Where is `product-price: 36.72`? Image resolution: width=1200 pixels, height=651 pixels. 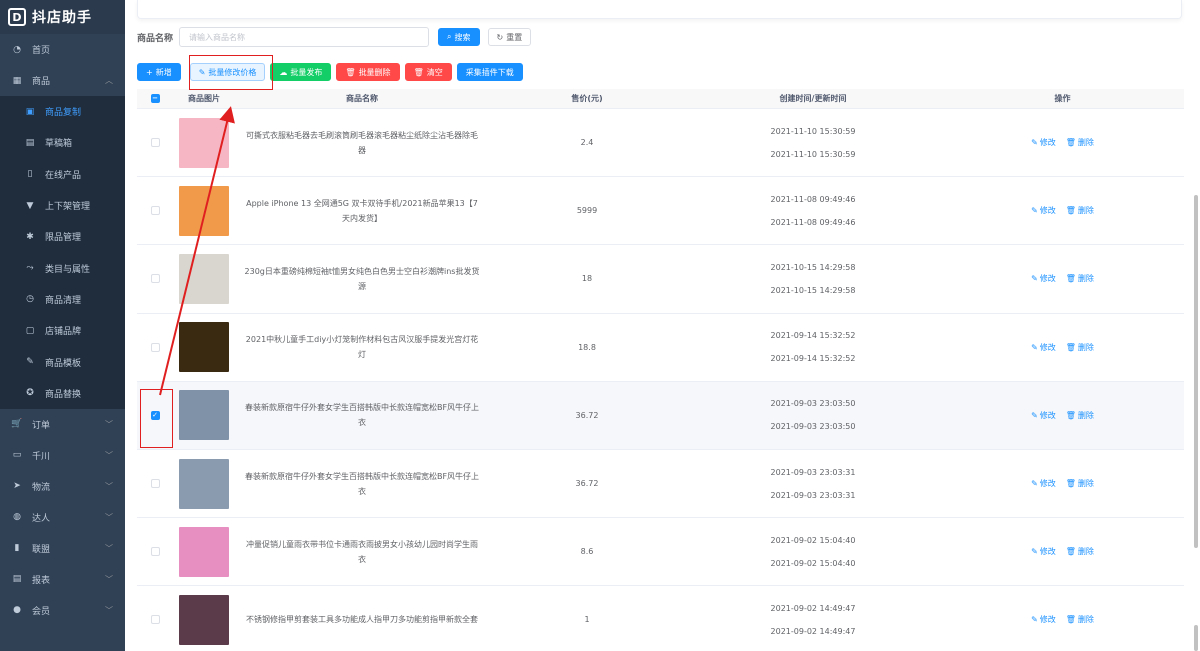 product-price: 36.72 is located at coordinates (587, 415).